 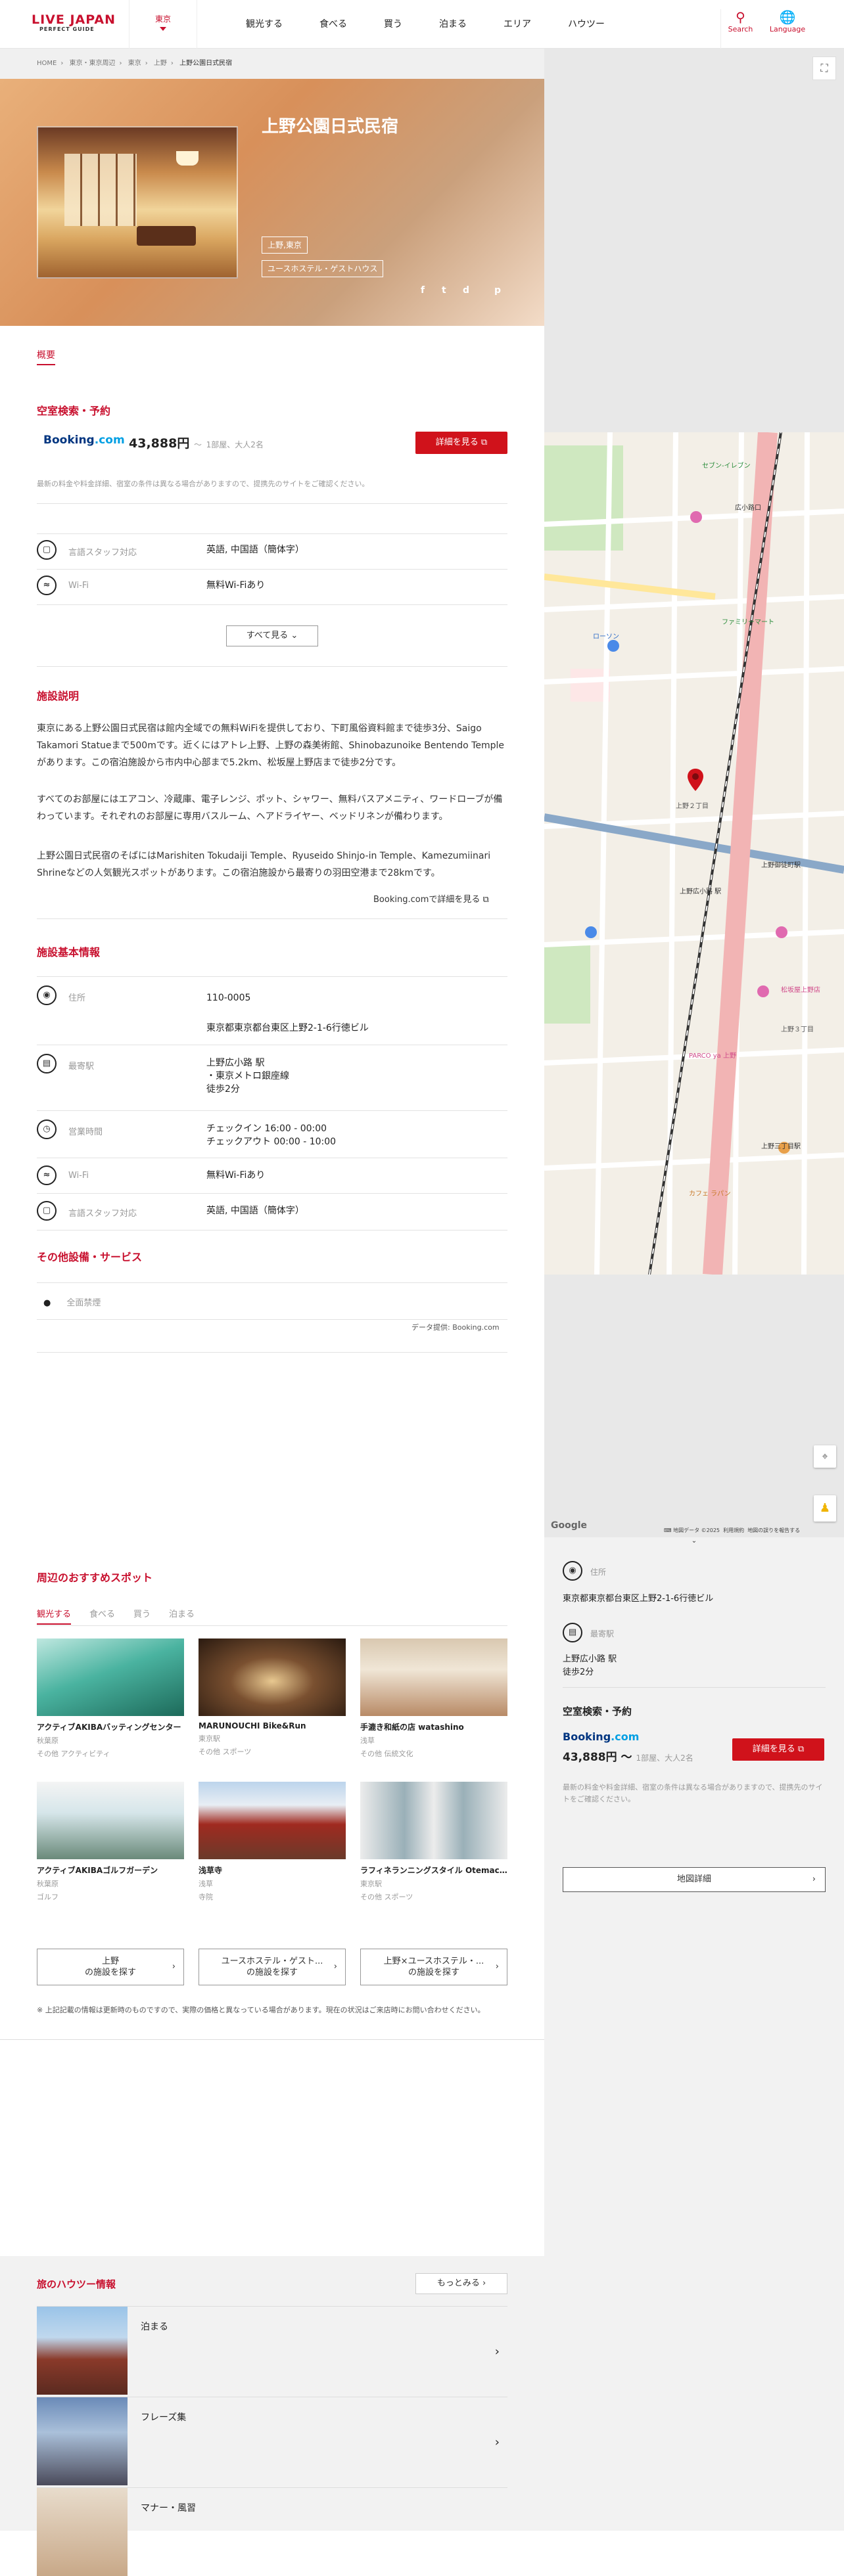 I want to click on facebook-icon: f, so click(x=423, y=290).